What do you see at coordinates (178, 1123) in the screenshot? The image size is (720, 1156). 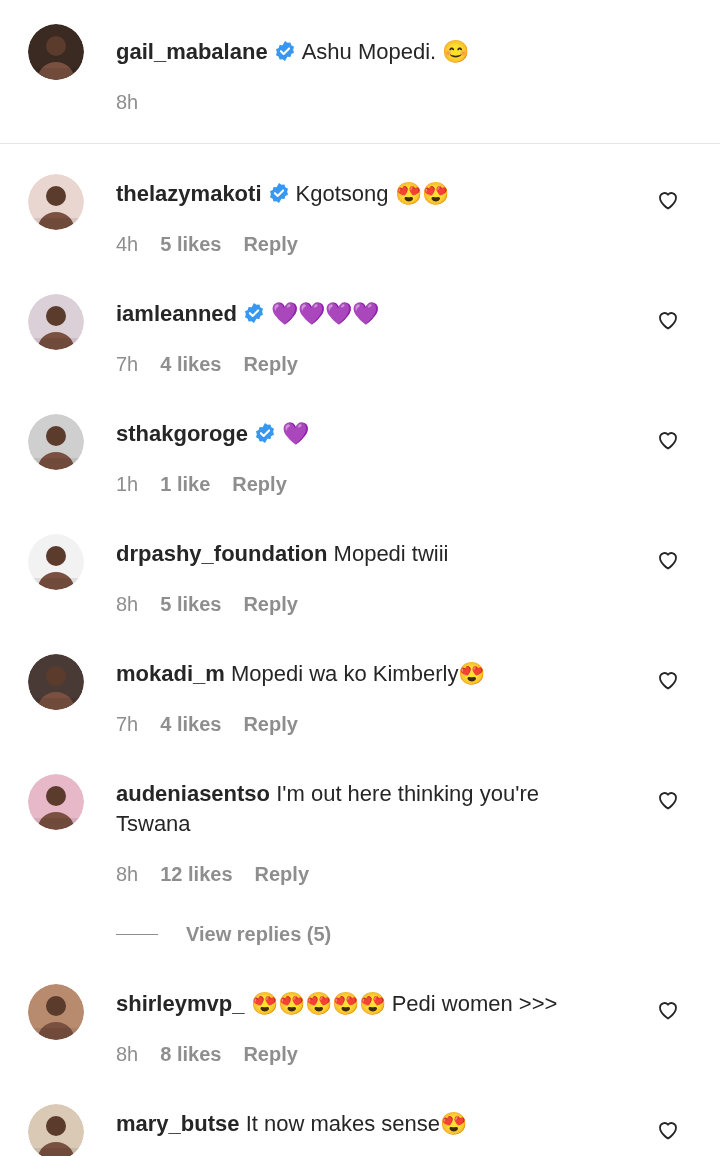 I see `username-link: mary_butse` at bounding box center [178, 1123].